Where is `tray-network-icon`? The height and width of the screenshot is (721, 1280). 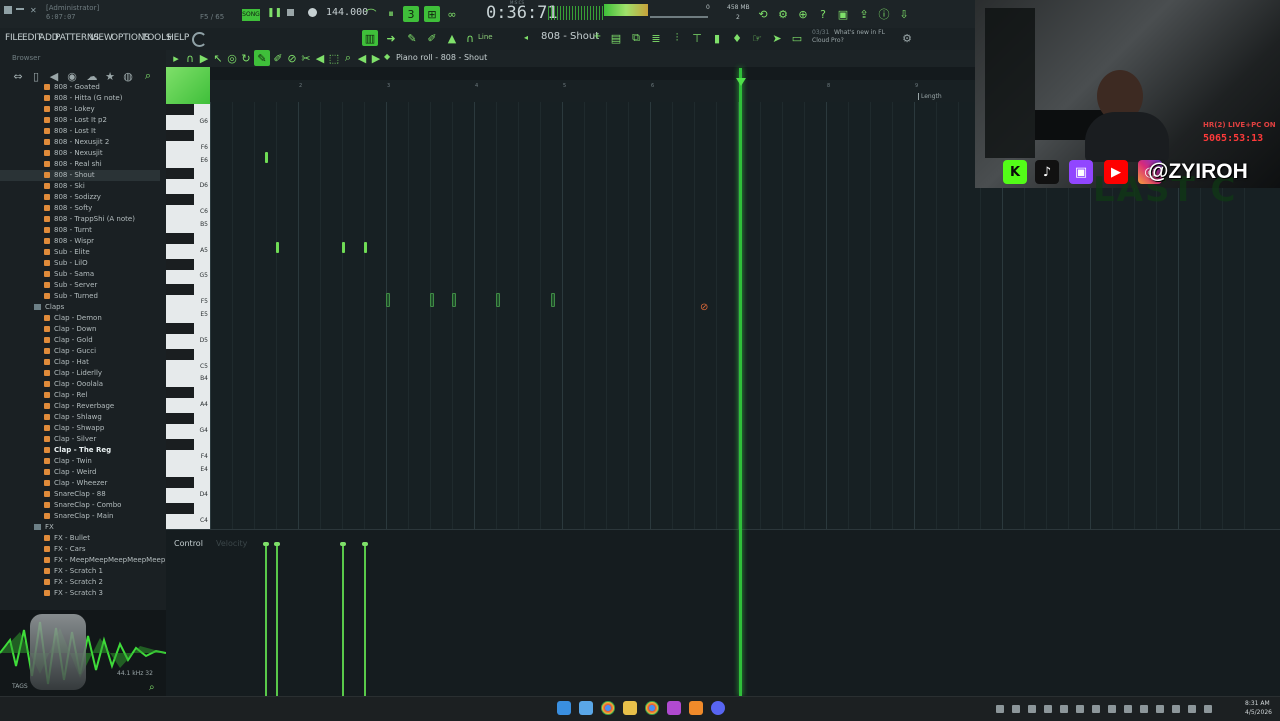 tray-network-icon is located at coordinates (1144, 709).